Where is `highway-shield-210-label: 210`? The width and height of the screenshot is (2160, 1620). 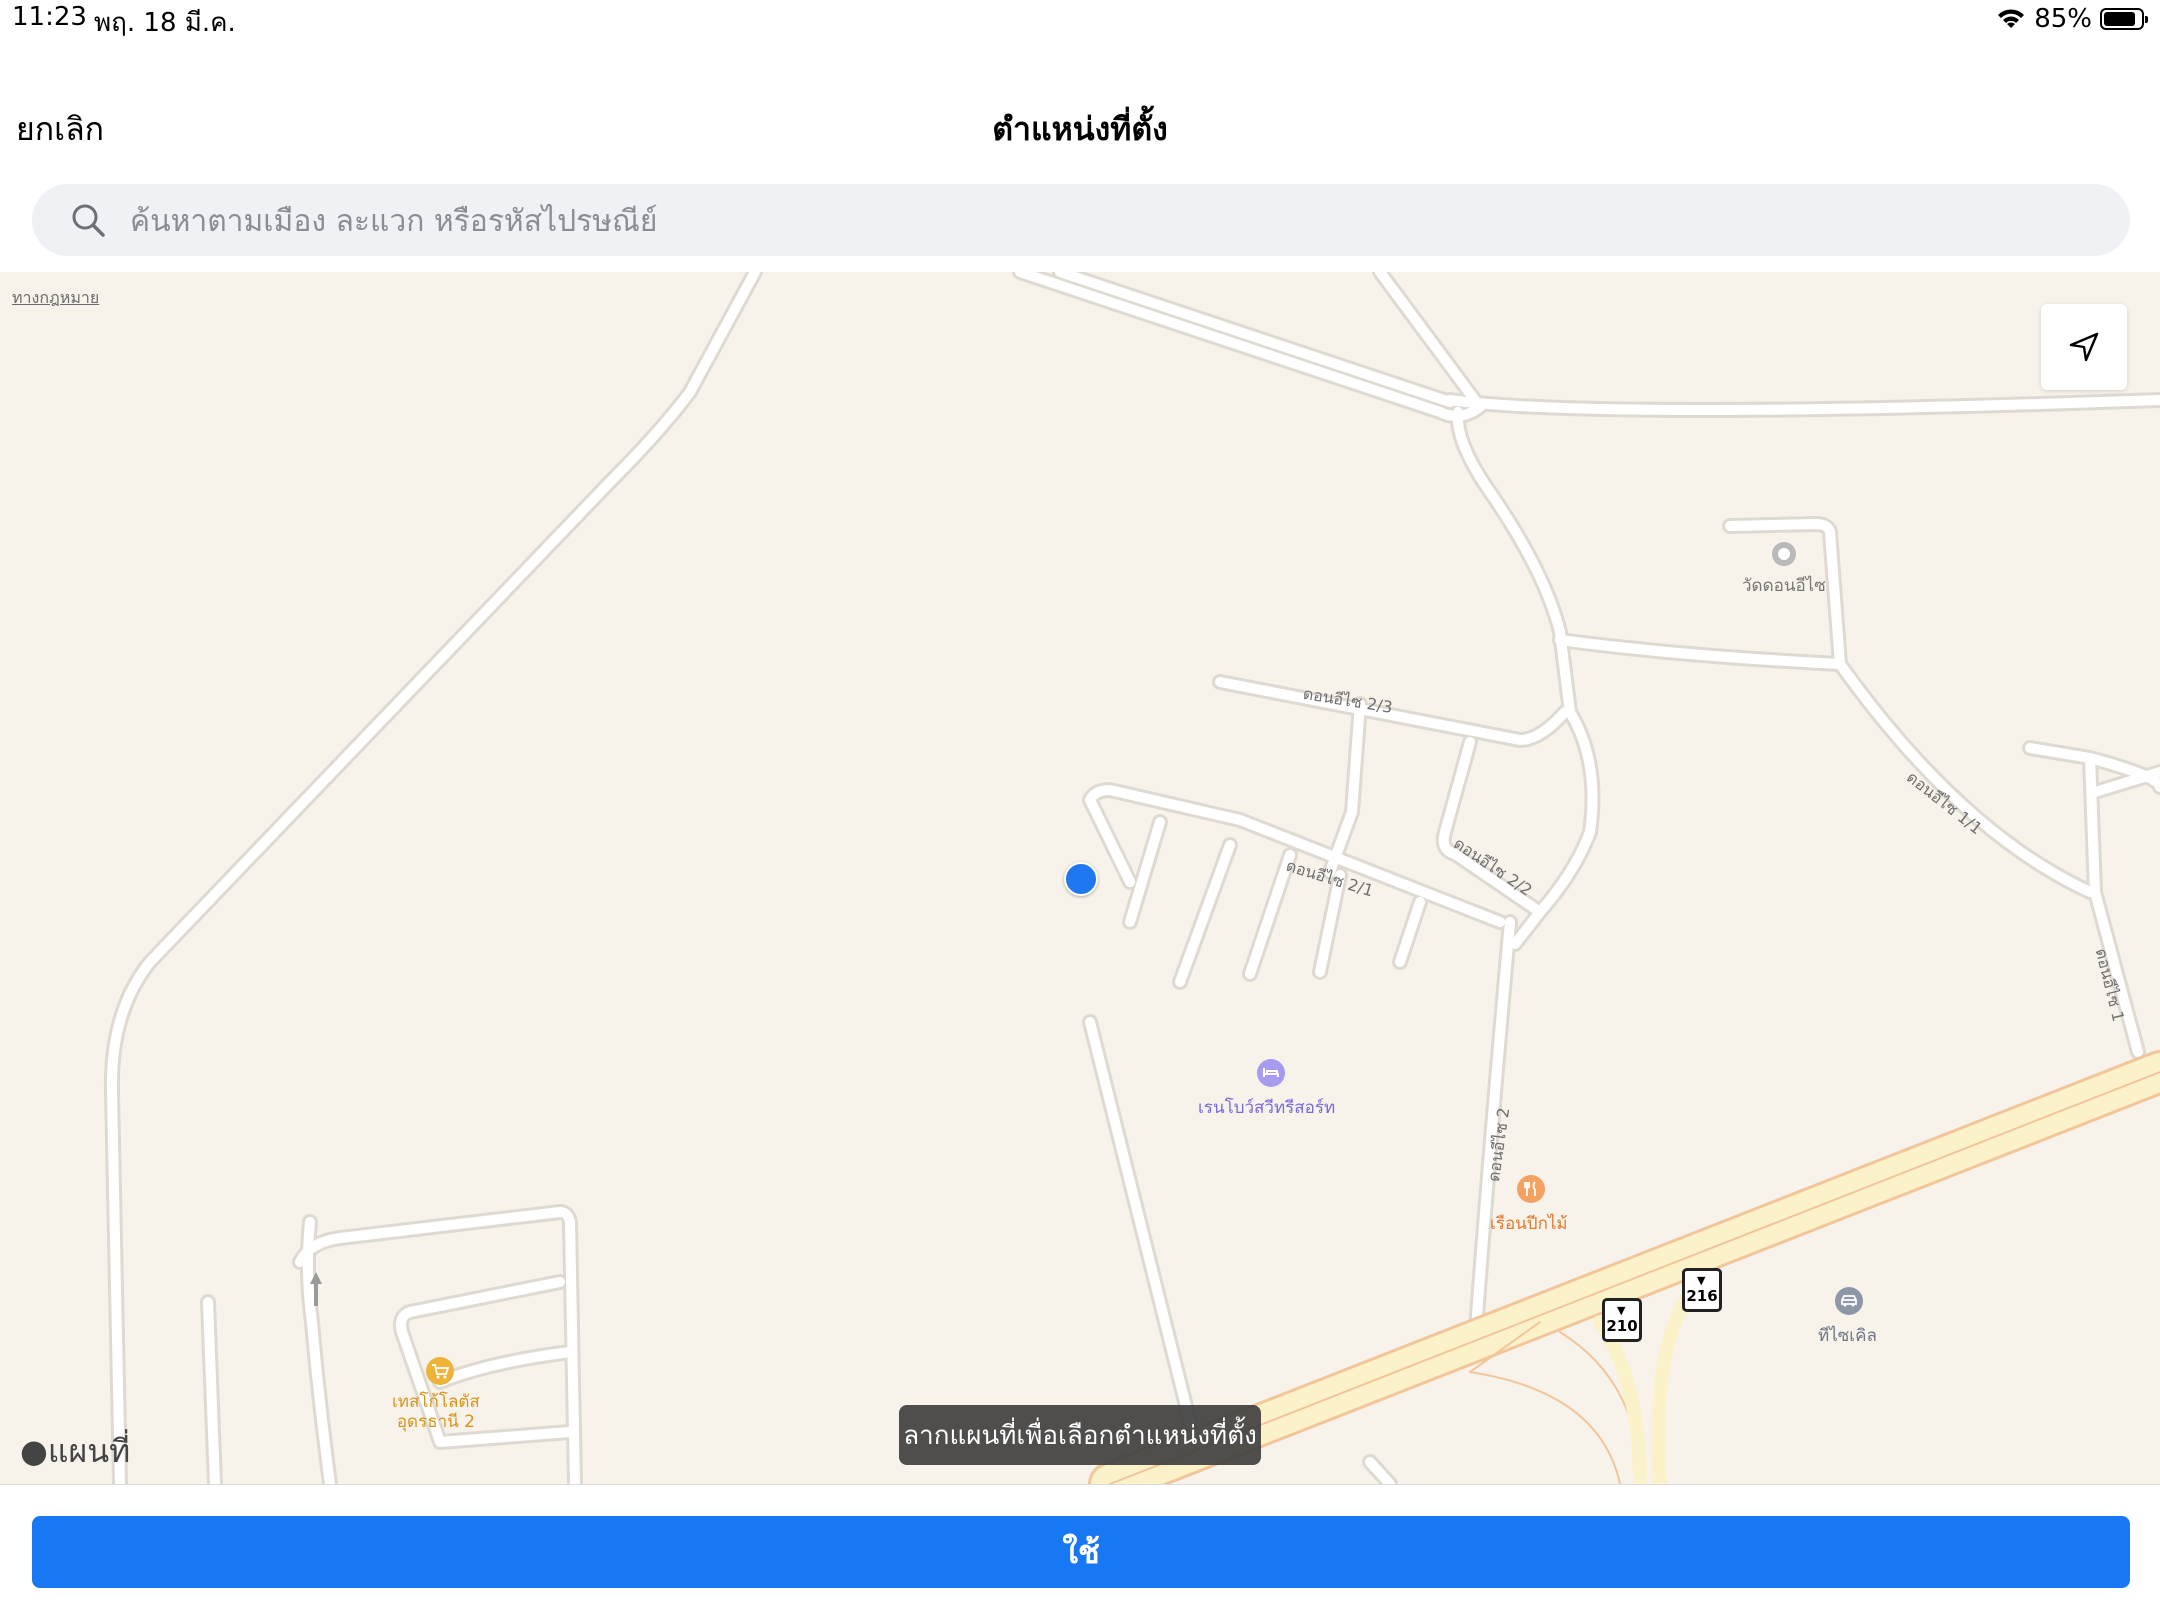 highway-shield-210-label: 210 is located at coordinates (1622, 1326).